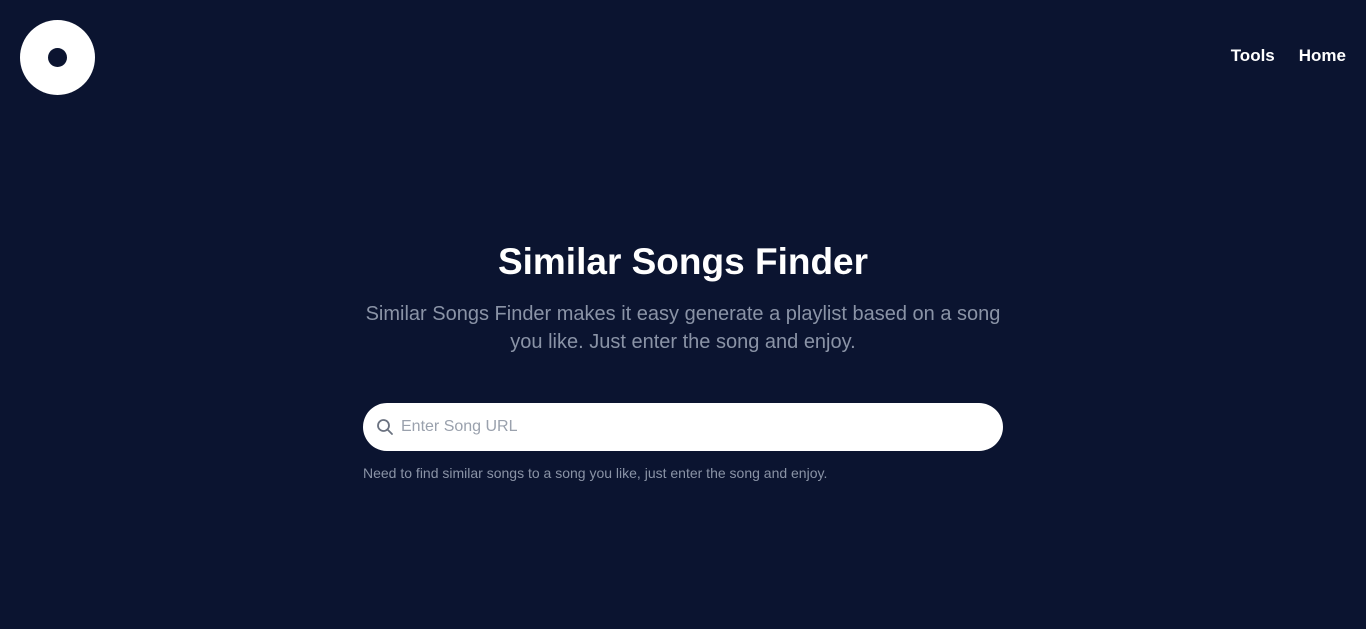  What do you see at coordinates (683, 261) in the screenshot?
I see `page-title: Similar Songs Finder` at bounding box center [683, 261].